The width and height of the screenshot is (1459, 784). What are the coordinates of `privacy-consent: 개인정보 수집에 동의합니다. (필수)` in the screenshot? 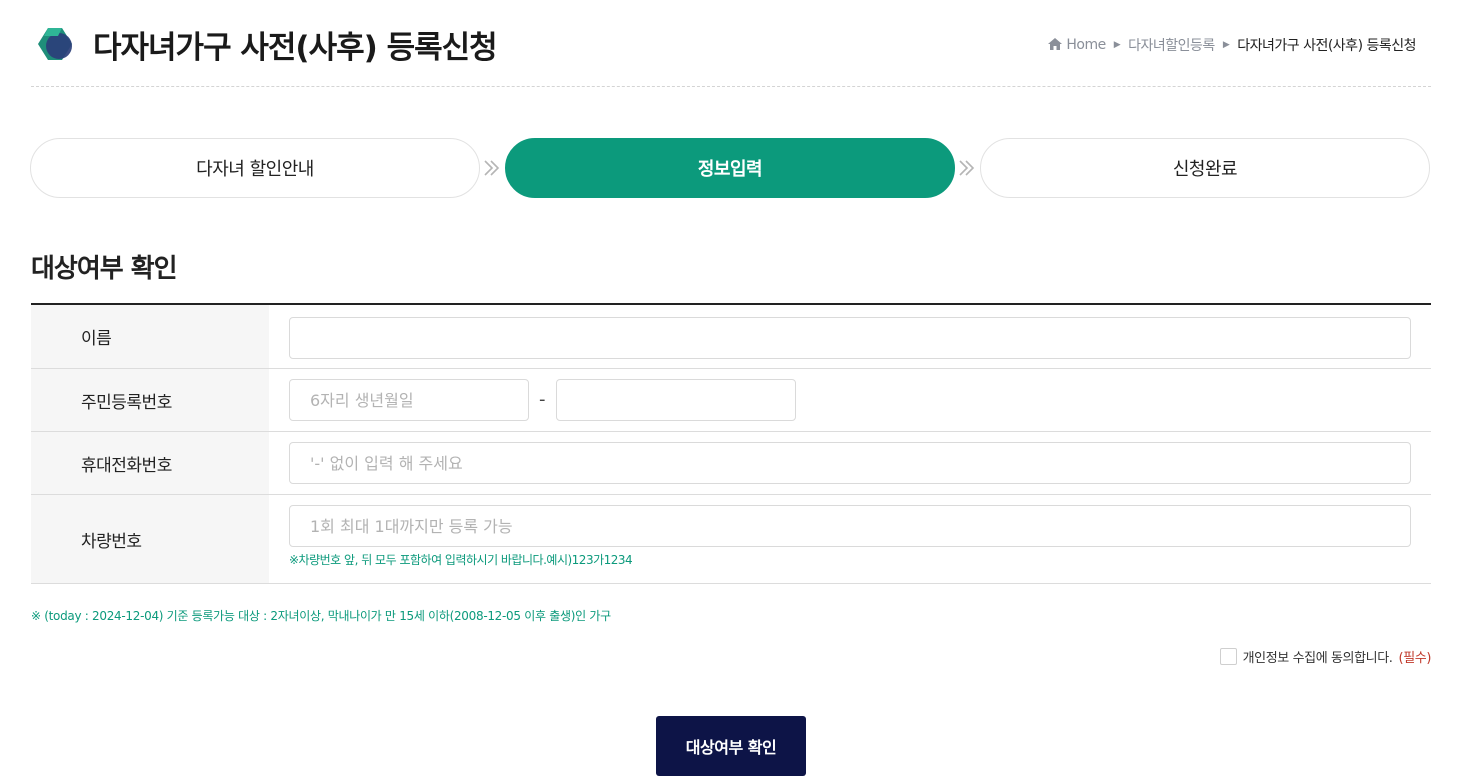 It's located at (1325, 656).